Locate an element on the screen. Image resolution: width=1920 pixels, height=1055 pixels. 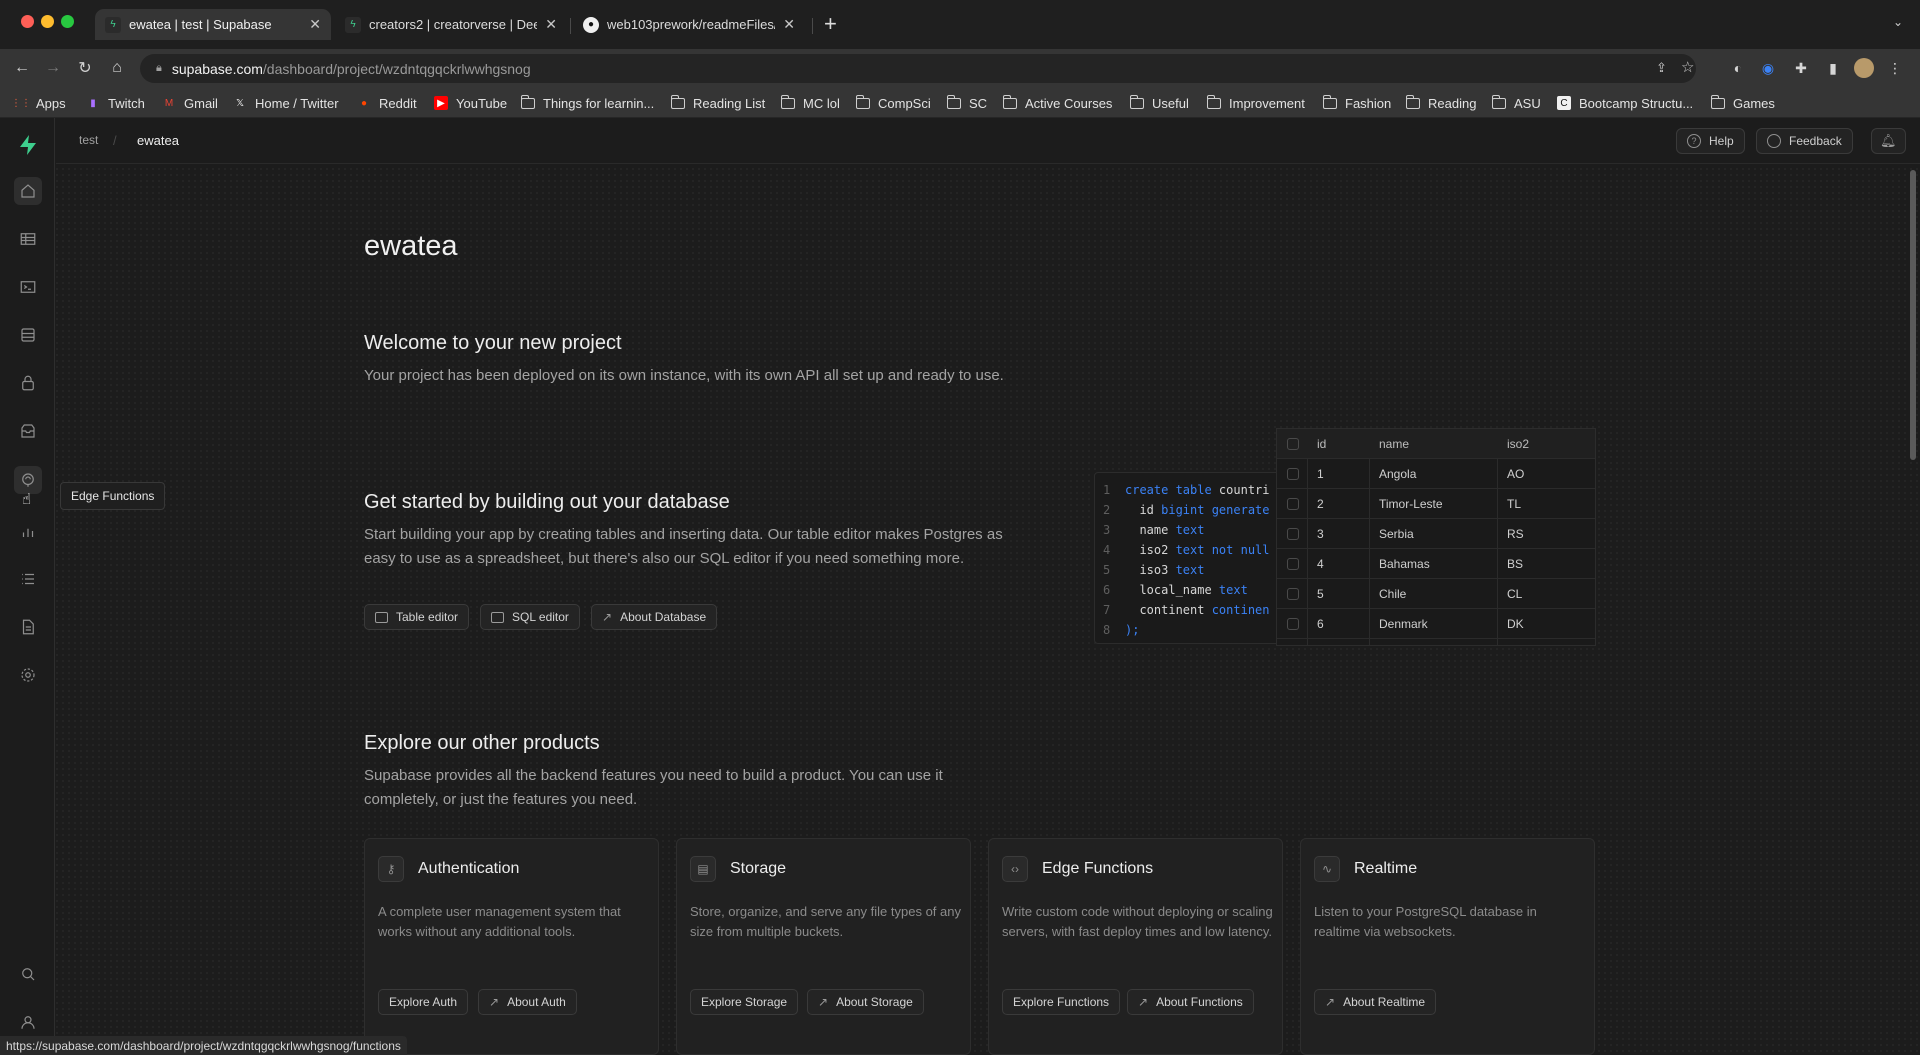
table-row: 4 Bahamas BS is located at coordinates (1436, 564).